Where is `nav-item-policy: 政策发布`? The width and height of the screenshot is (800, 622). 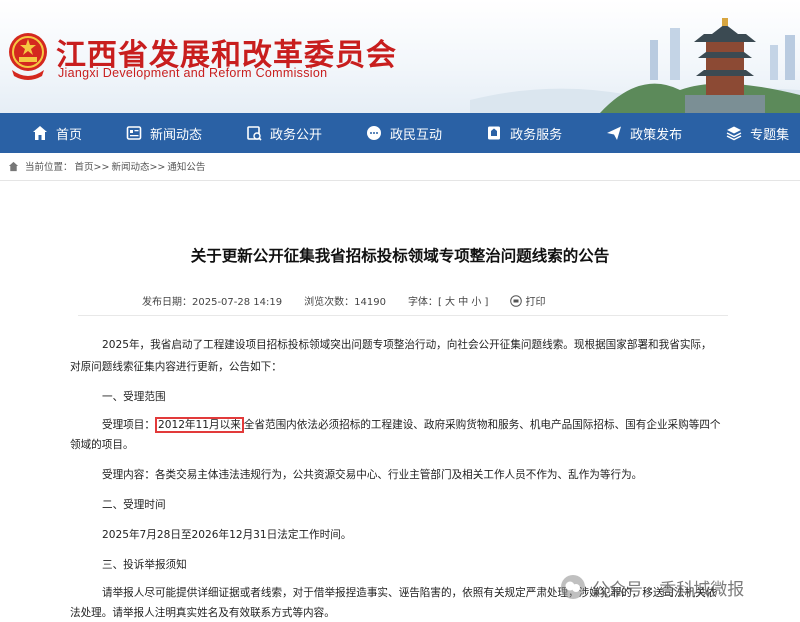 nav-item-policy: 政策发布 is located at coordinates (634, 133).